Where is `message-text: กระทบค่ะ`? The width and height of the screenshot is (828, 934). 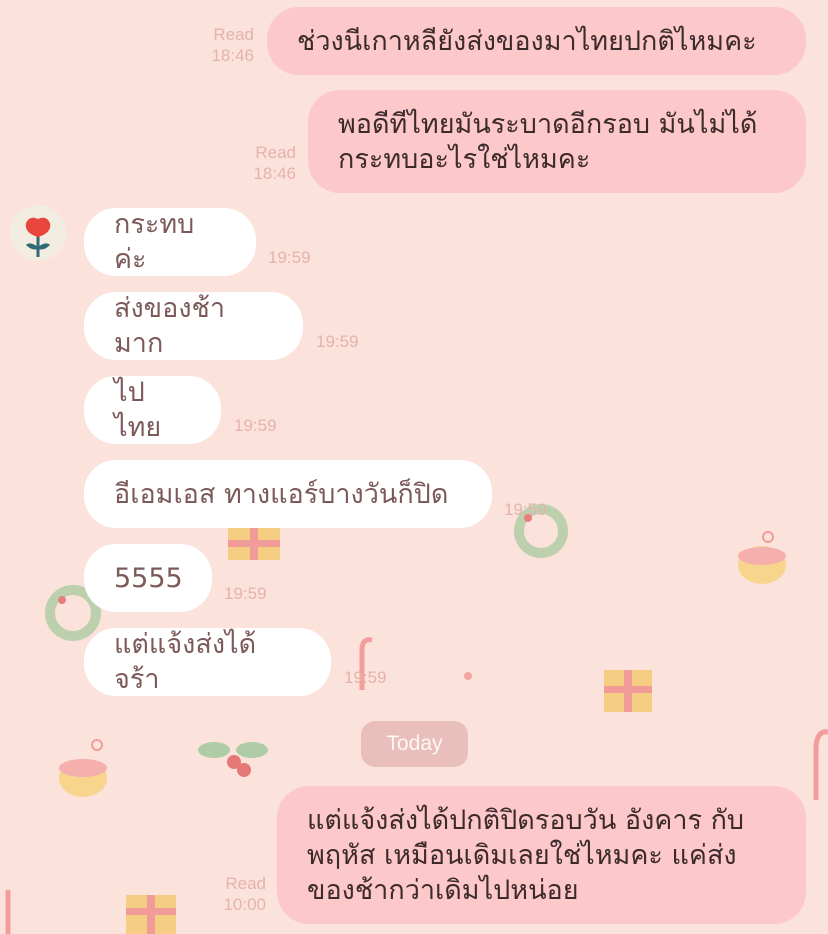 message-text: กระทบค่ะ is located at coordinates (154, 242).